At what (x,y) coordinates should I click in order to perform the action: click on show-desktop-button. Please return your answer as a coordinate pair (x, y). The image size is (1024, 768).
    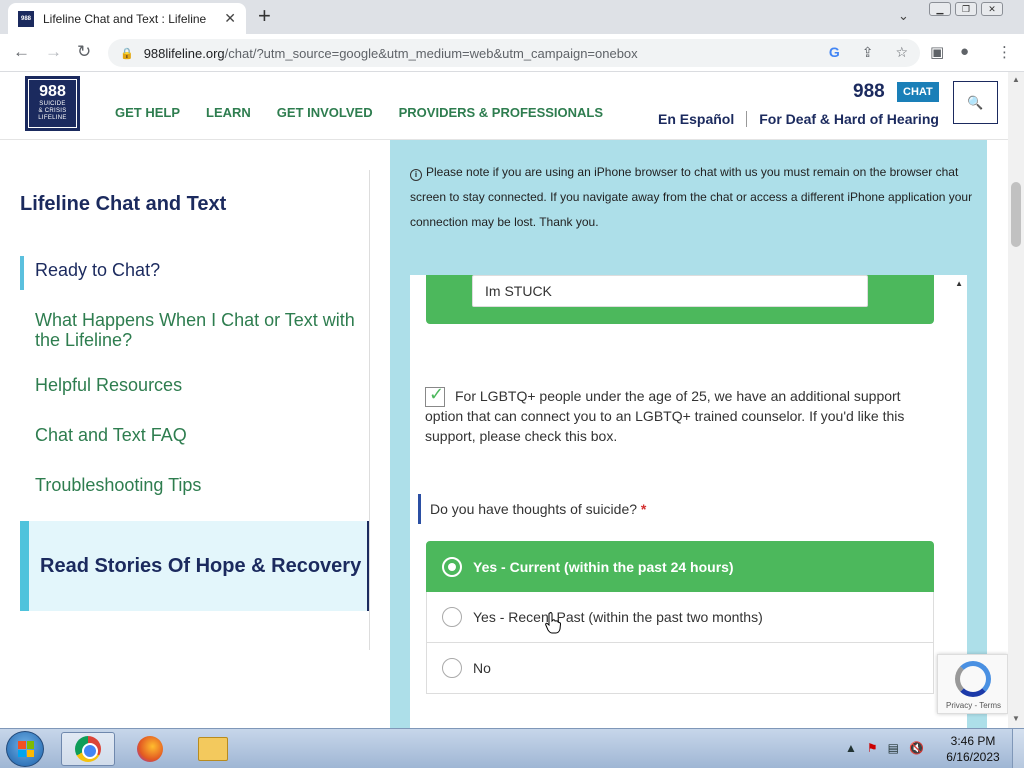
    Looking at the image, I should click on (1018, 748).